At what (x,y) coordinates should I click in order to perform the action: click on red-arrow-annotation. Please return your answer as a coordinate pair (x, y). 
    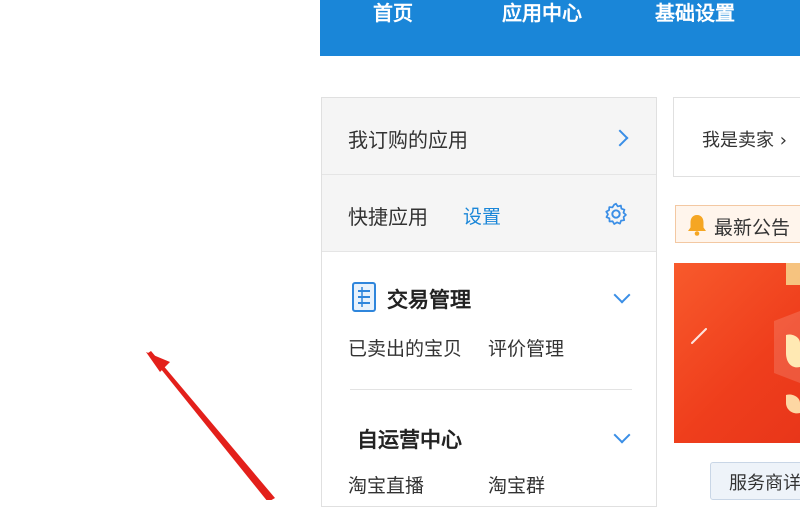
    Looking at the image, I should click on (210, 425).